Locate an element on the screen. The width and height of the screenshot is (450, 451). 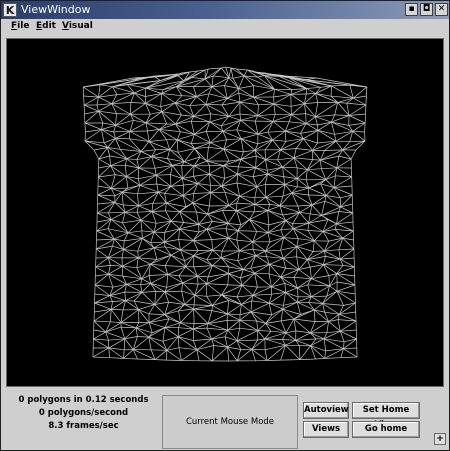
app-k-icon: K is located at coordinates (10, 10).